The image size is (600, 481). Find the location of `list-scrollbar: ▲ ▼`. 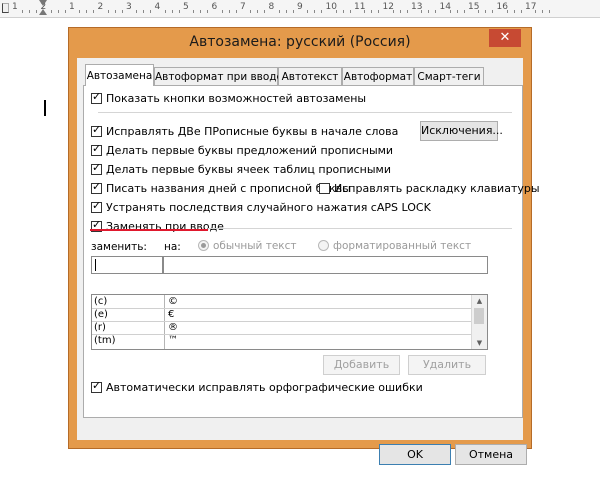

list-scrollbar: ▲ ▼ is located at coordinates (479, 322).